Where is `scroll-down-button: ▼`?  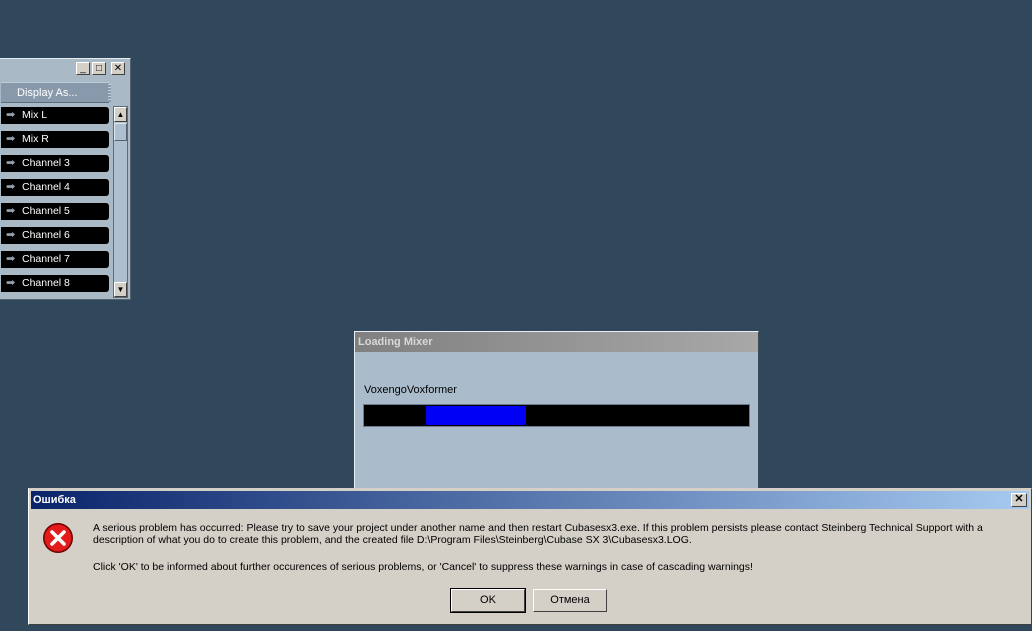 scroll-down-button: ▼ is located at coordinates (120, 289).